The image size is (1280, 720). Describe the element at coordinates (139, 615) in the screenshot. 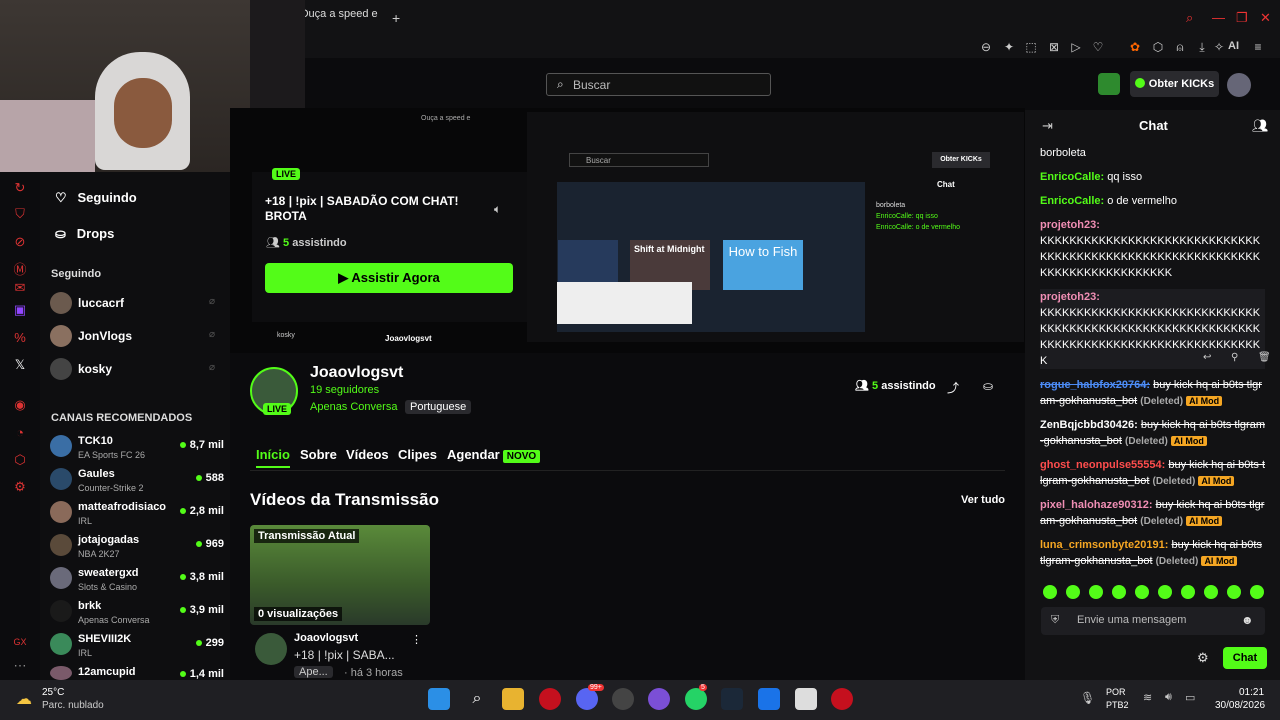

I see `recommended-item: brkk Apenas Conversa 3,9 mil` at that location.